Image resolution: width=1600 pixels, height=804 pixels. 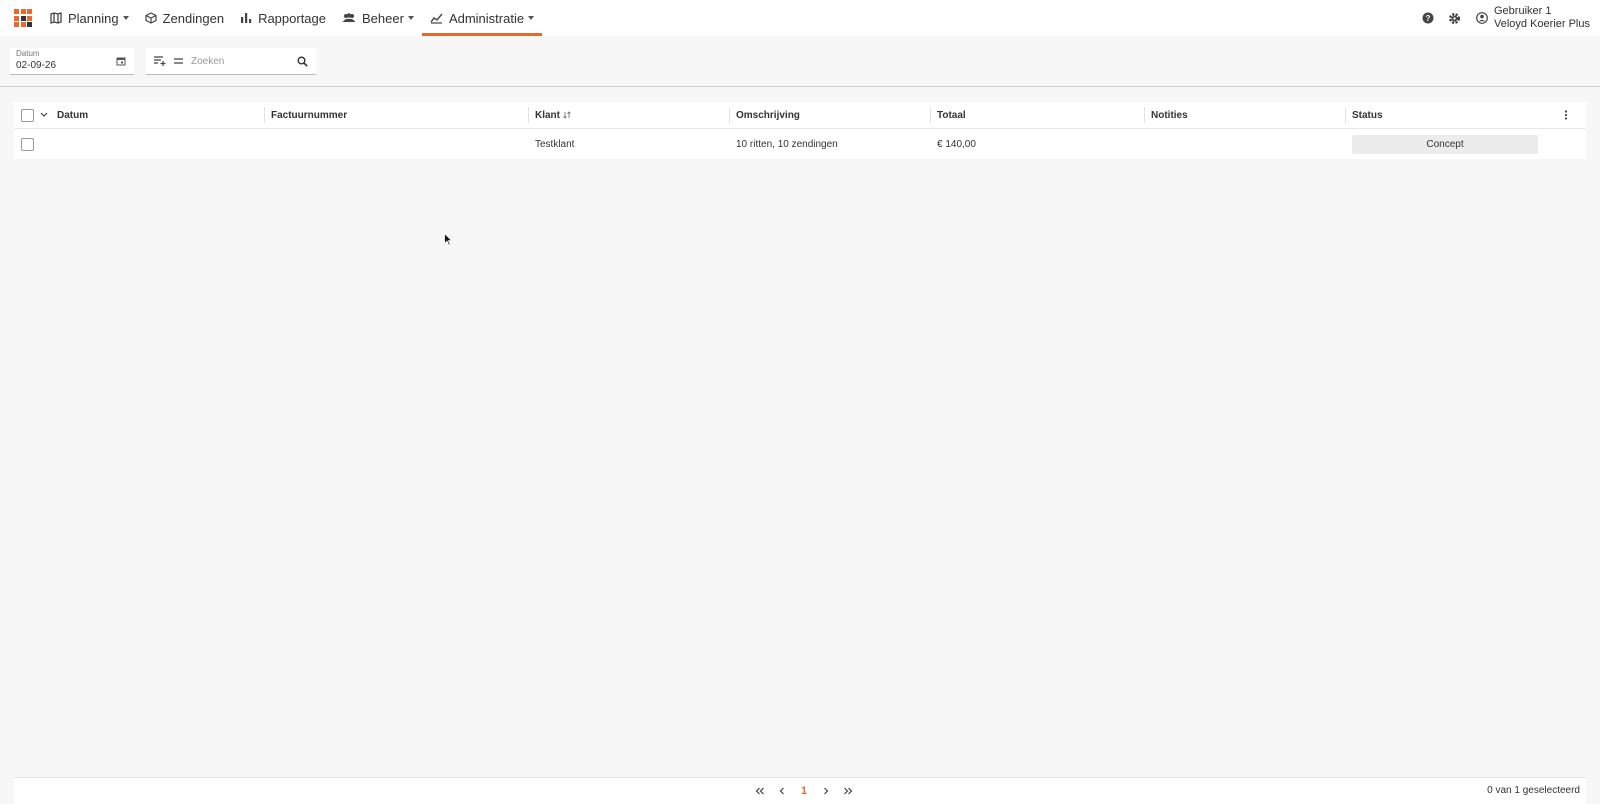 What do you see at coordinates (1482, 18) in the screenshot?
I see `account-circle-icon` at bounding box center [1482, 18].